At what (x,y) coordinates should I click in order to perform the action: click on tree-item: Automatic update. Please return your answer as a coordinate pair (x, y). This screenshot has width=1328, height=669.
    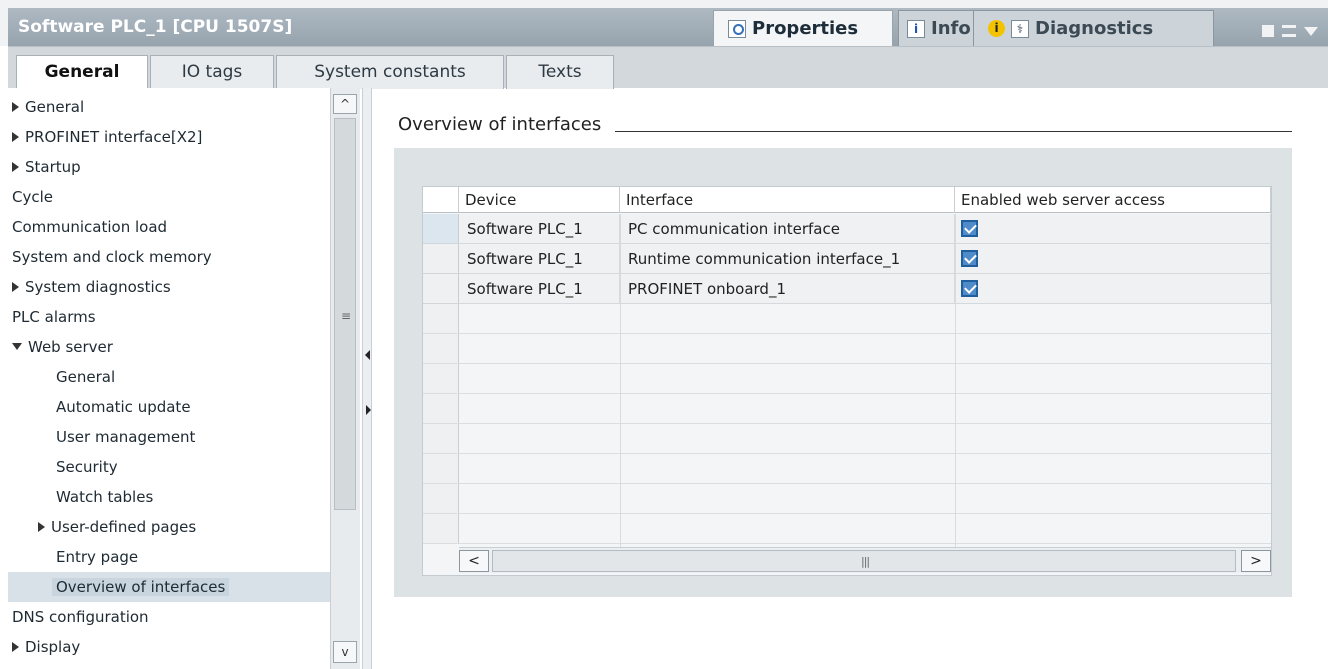
    Looking at the image, I should click on (169, 407).